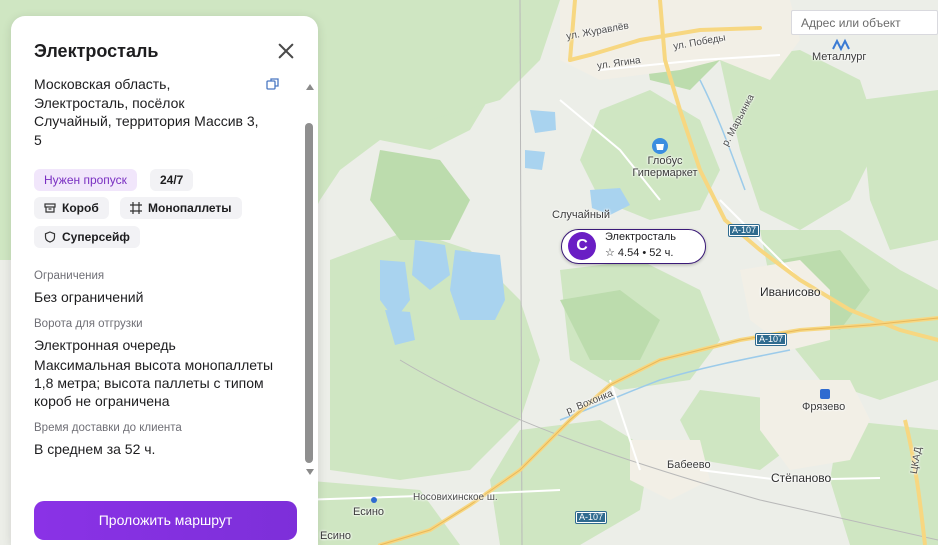 This screenshot has width=938, height=545. What do you see at coordinates (96, 51) in the screenshot?
I see `panel-title: Электросталь` at bounding box center [96, 51].